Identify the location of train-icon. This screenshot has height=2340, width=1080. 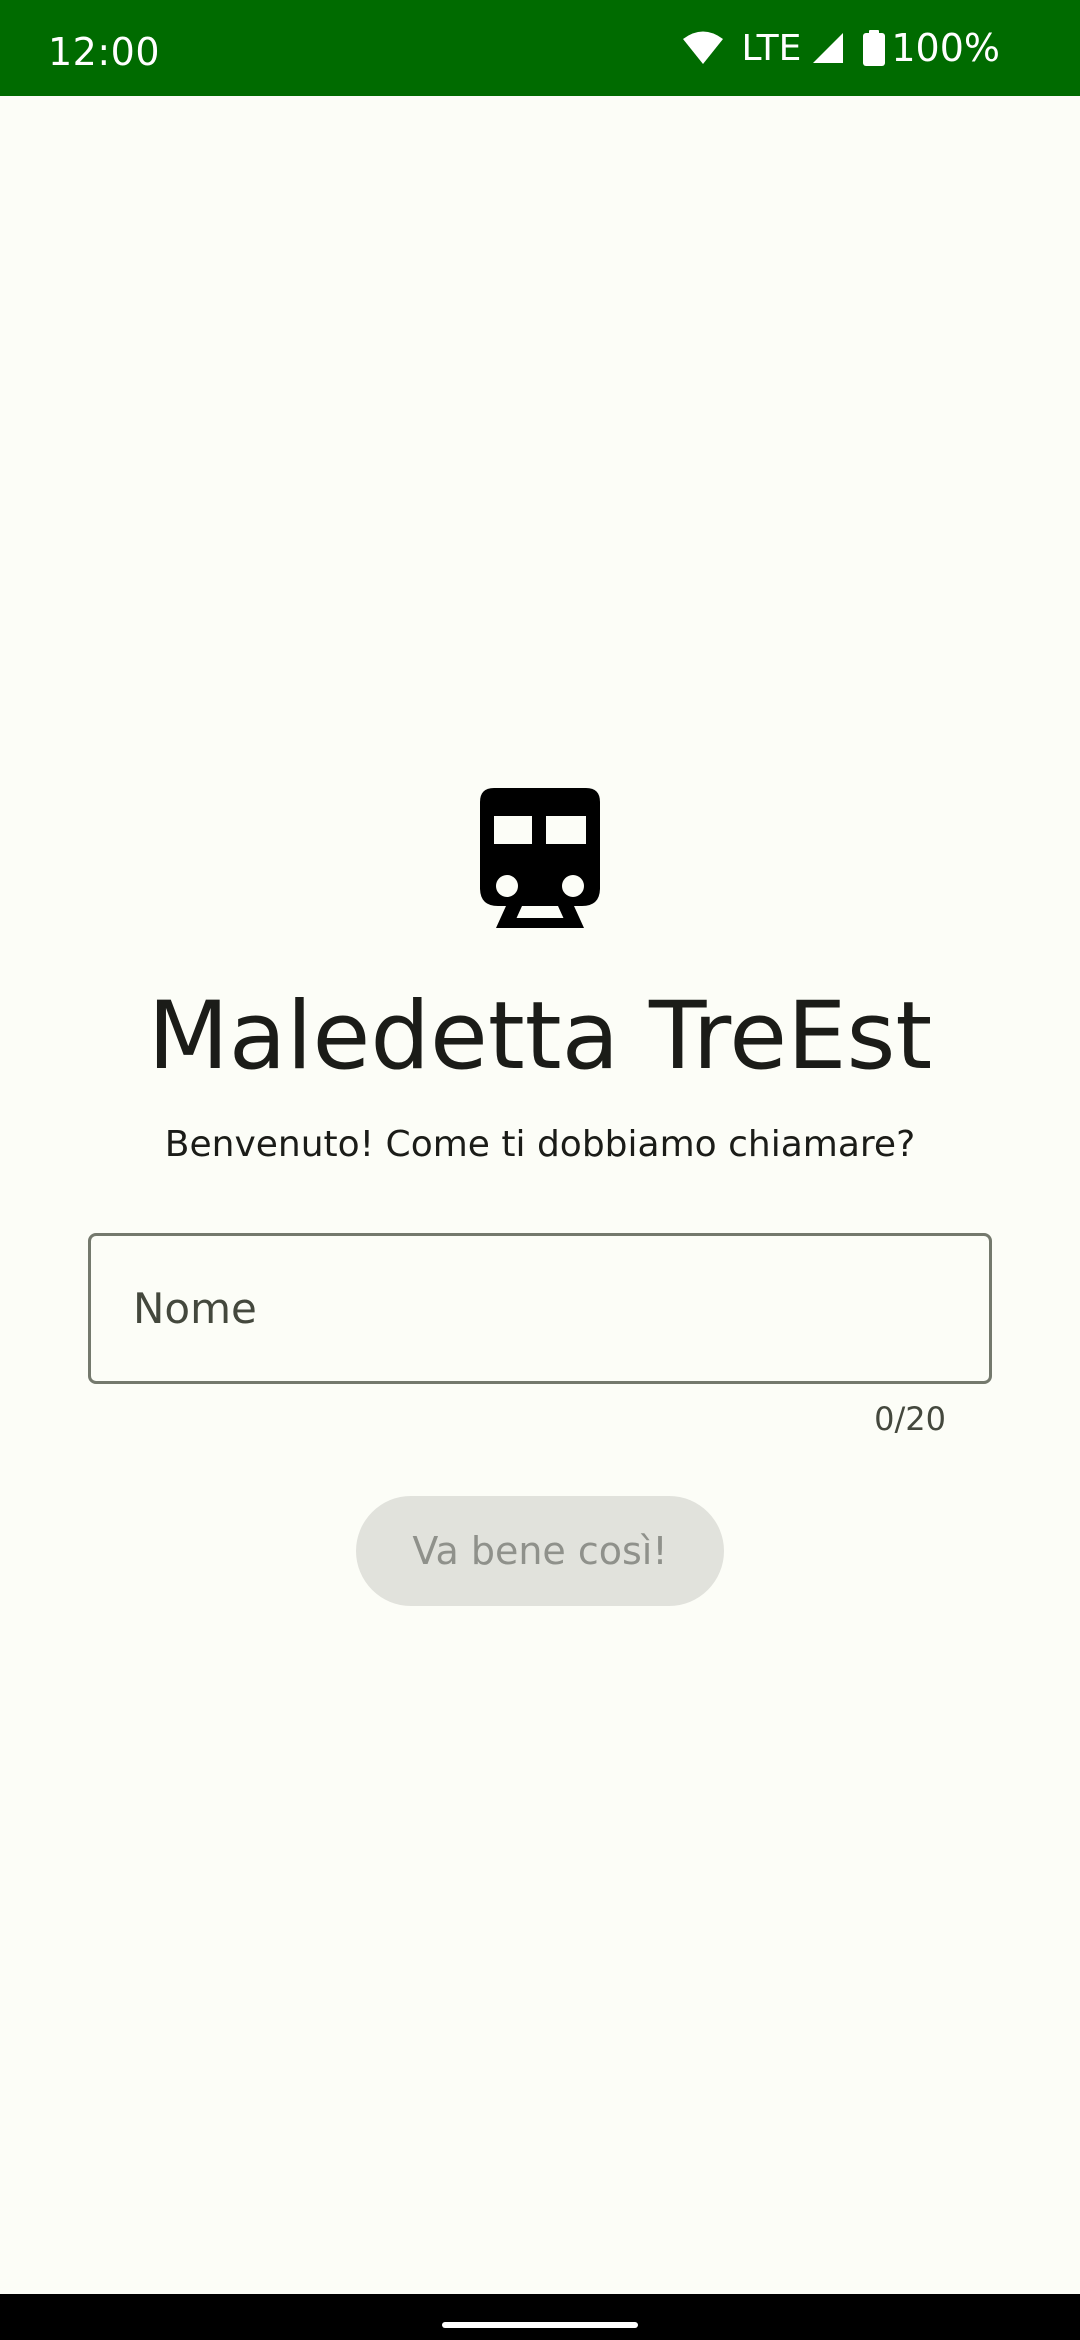
(540, 858).